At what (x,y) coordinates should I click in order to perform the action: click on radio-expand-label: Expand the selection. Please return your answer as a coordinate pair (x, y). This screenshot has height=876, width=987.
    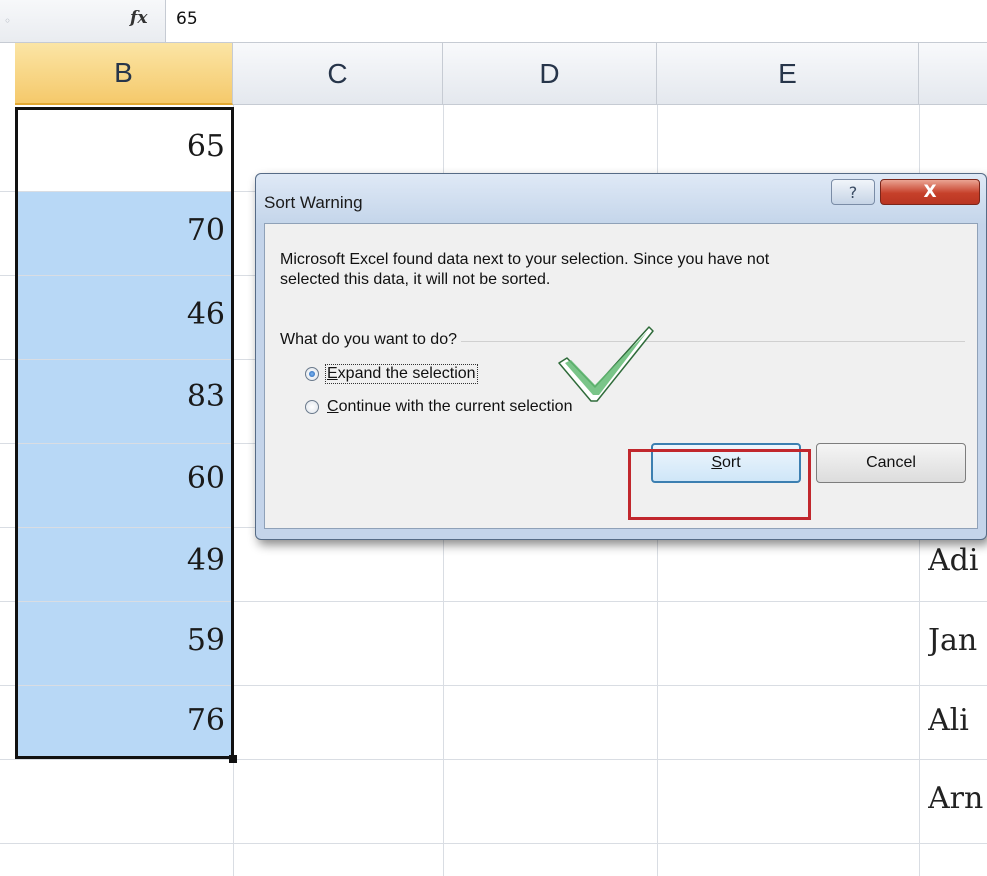
    Looking at the image, I should click on (401, 374).